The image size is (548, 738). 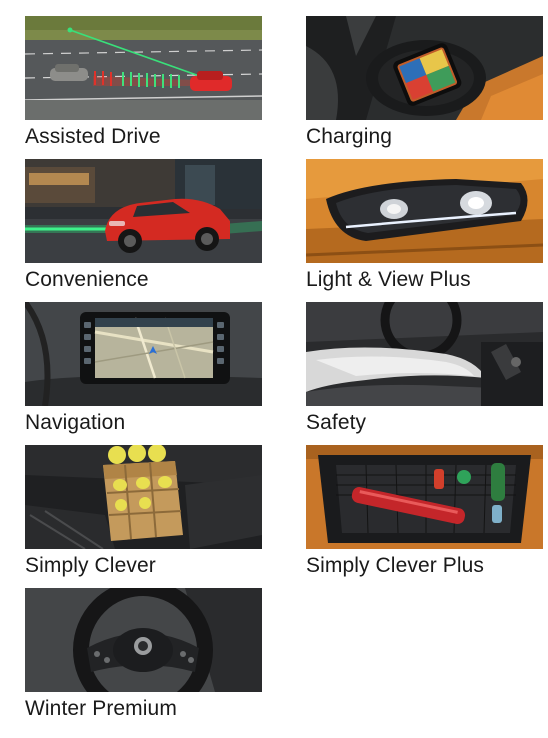 What do you see at coordinates (388, 279) in the screenshot?
I see `package-label: Light & View Plus` at bounding box center [388, 279].